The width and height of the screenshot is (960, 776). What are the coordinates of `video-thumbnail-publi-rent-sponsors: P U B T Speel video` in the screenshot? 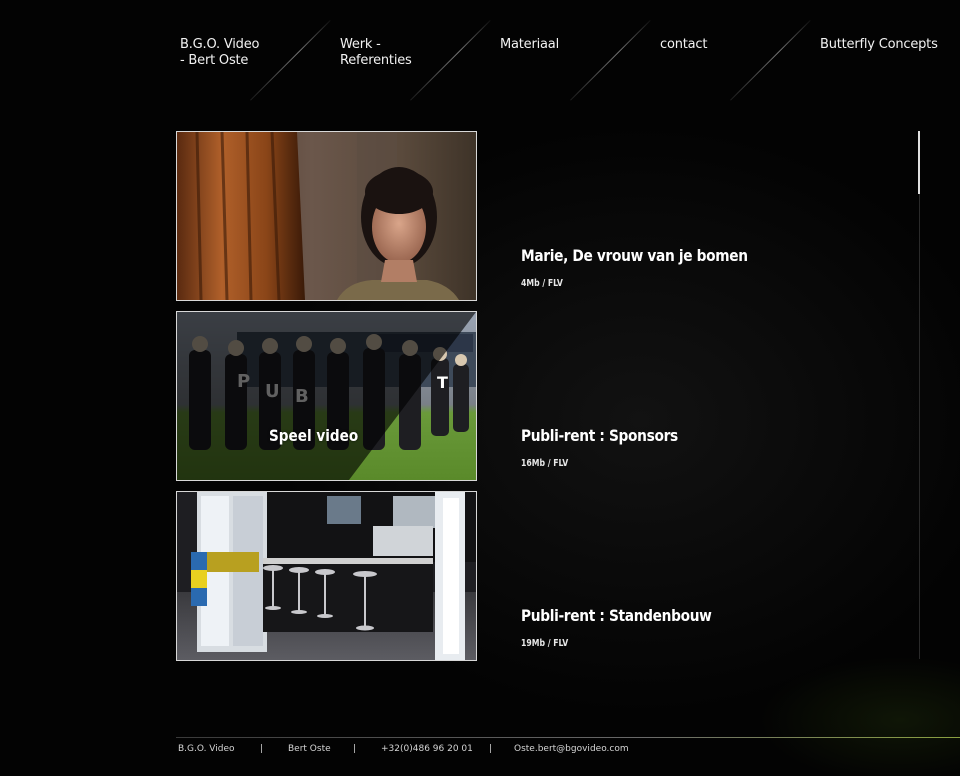 It's located at (326, 396).